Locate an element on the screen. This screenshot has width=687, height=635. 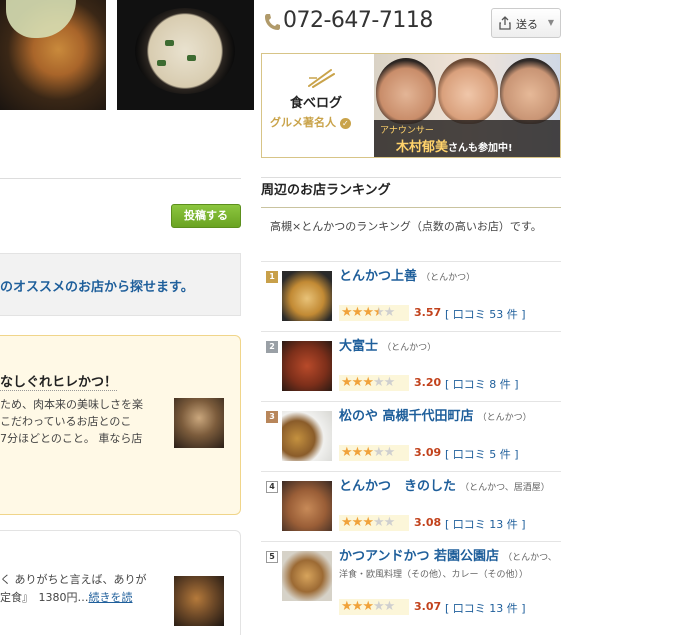
review-title: なしぐれヒレかつ！ is located at coordinates (59, 381).